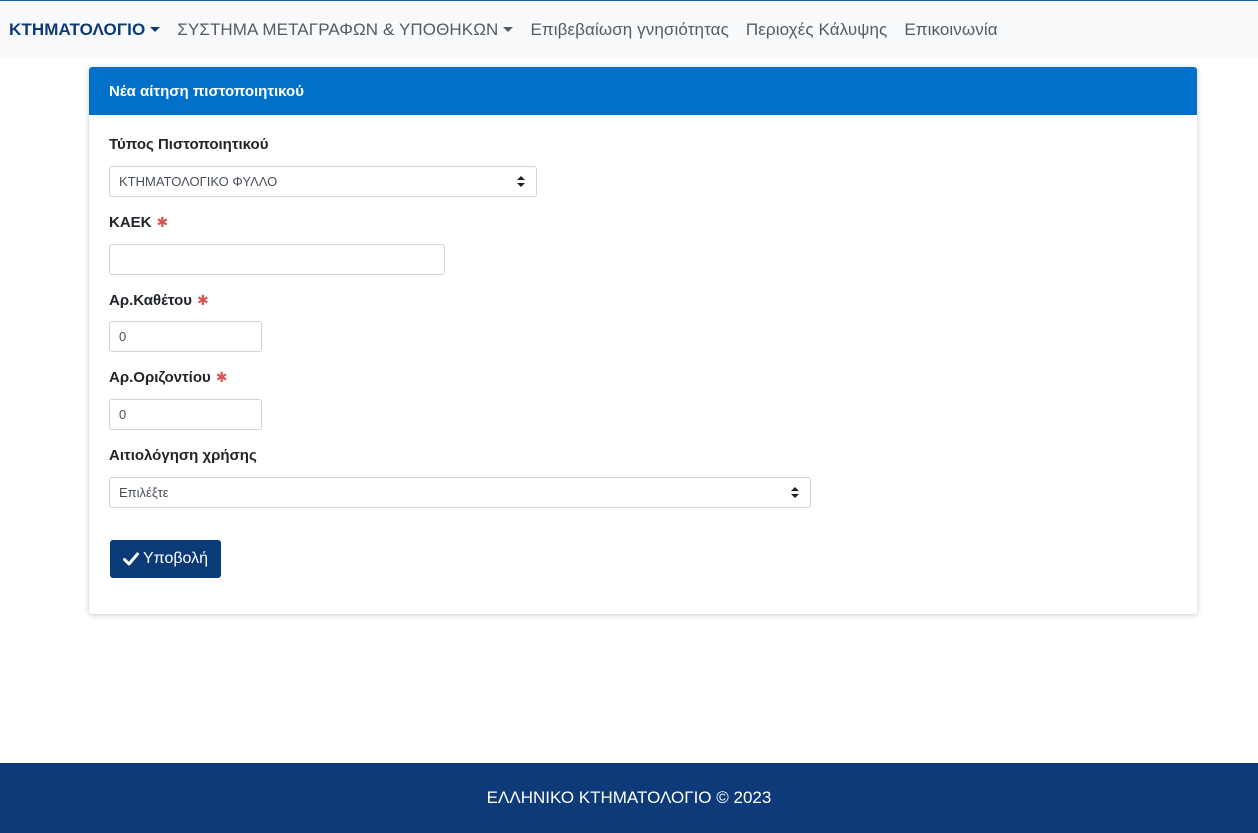 This screenshot has height=833, width=1258. I want to click on kaek-label: ΚΑΕΚ ✱, so click(138, 222).